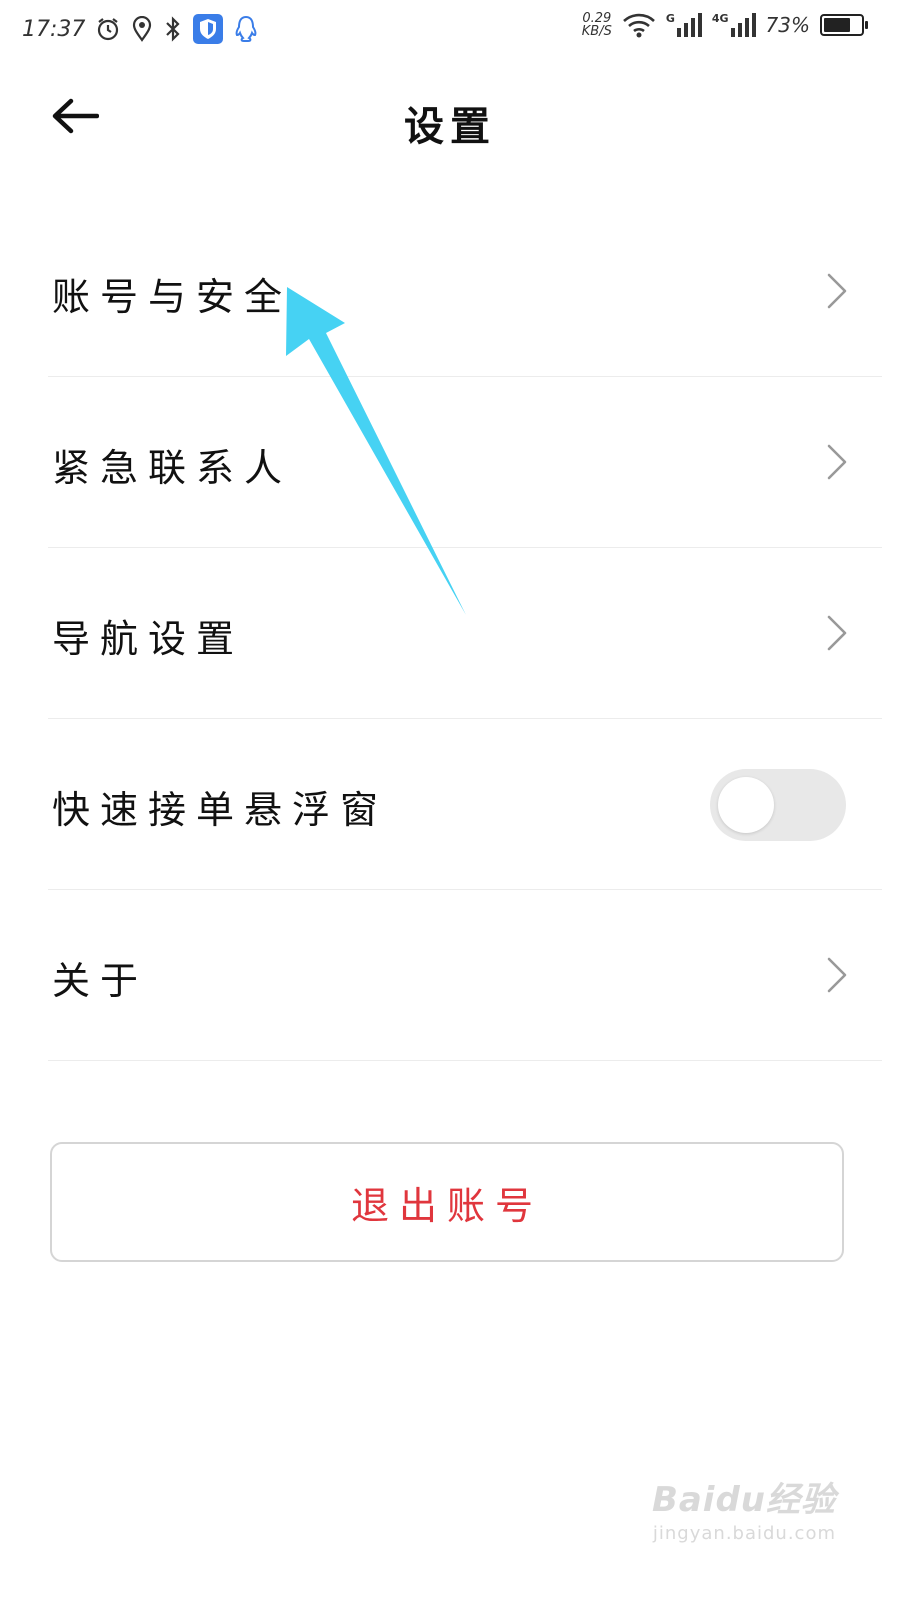 The width and height of the screenshot is (900, 1600). Describe the element at coordinates (54, 29) in the screenshot. I see `status-time: 17:37` at that location.